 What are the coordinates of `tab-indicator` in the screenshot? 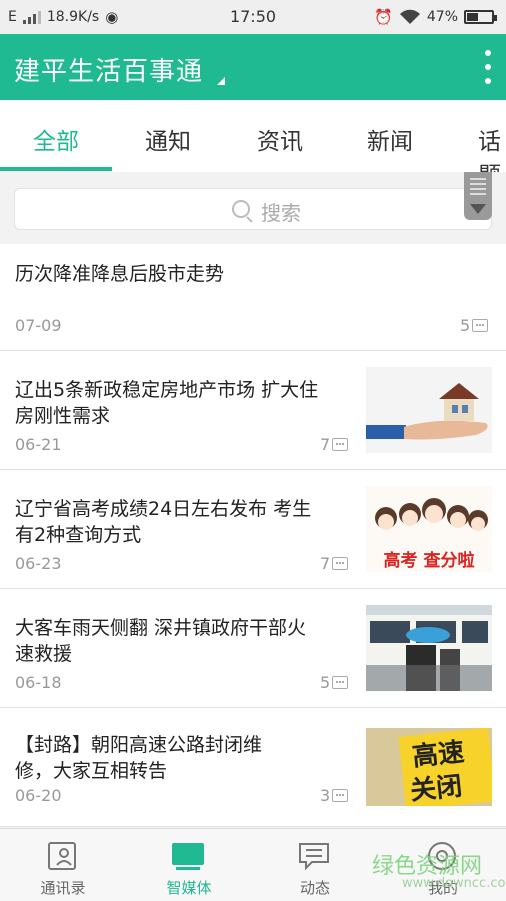 It's located at (56, 169).